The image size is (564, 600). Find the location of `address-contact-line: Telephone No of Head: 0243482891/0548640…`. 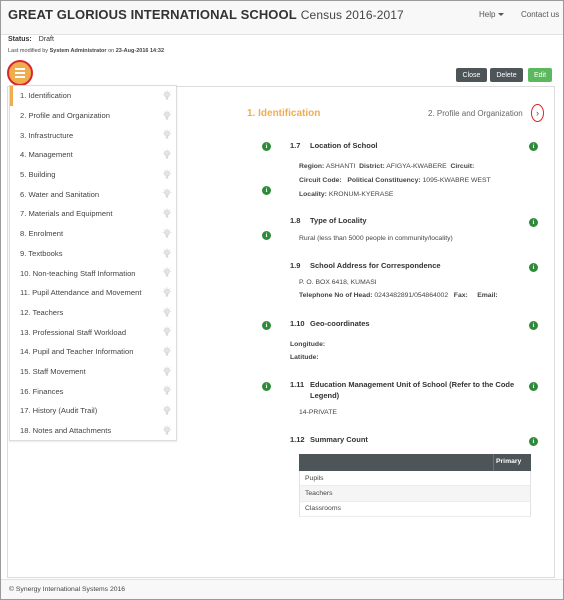

address-contact-line: Telephone No of Head: 0243482891/0548640… is located at coordinates (398, 295).